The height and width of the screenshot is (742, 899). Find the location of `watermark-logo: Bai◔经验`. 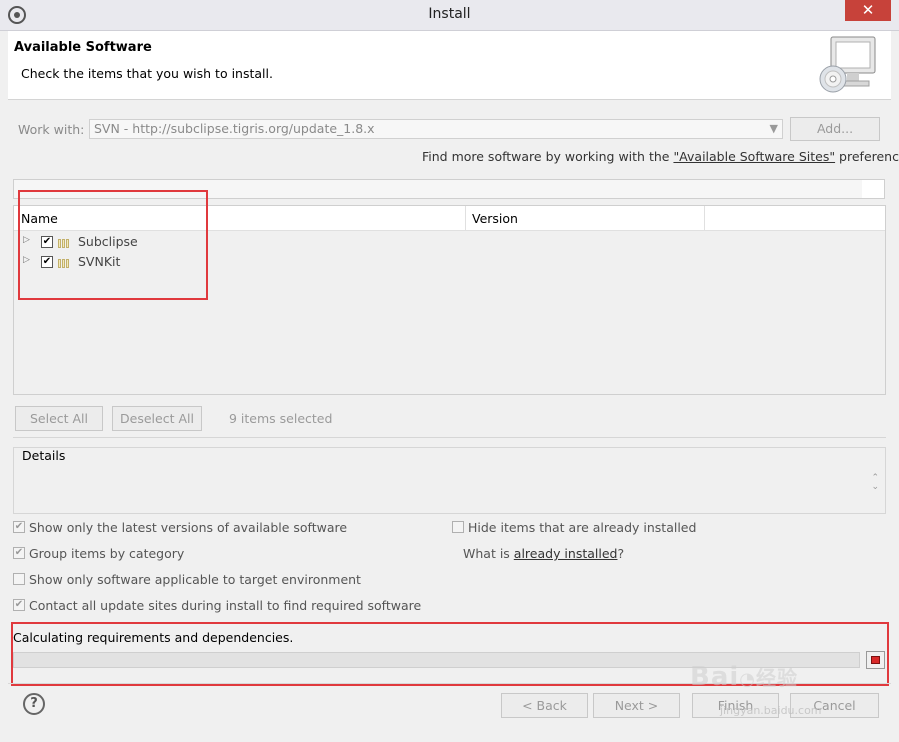

watermark-logo: Bai◔经验 is located at coordinates (744, 677).